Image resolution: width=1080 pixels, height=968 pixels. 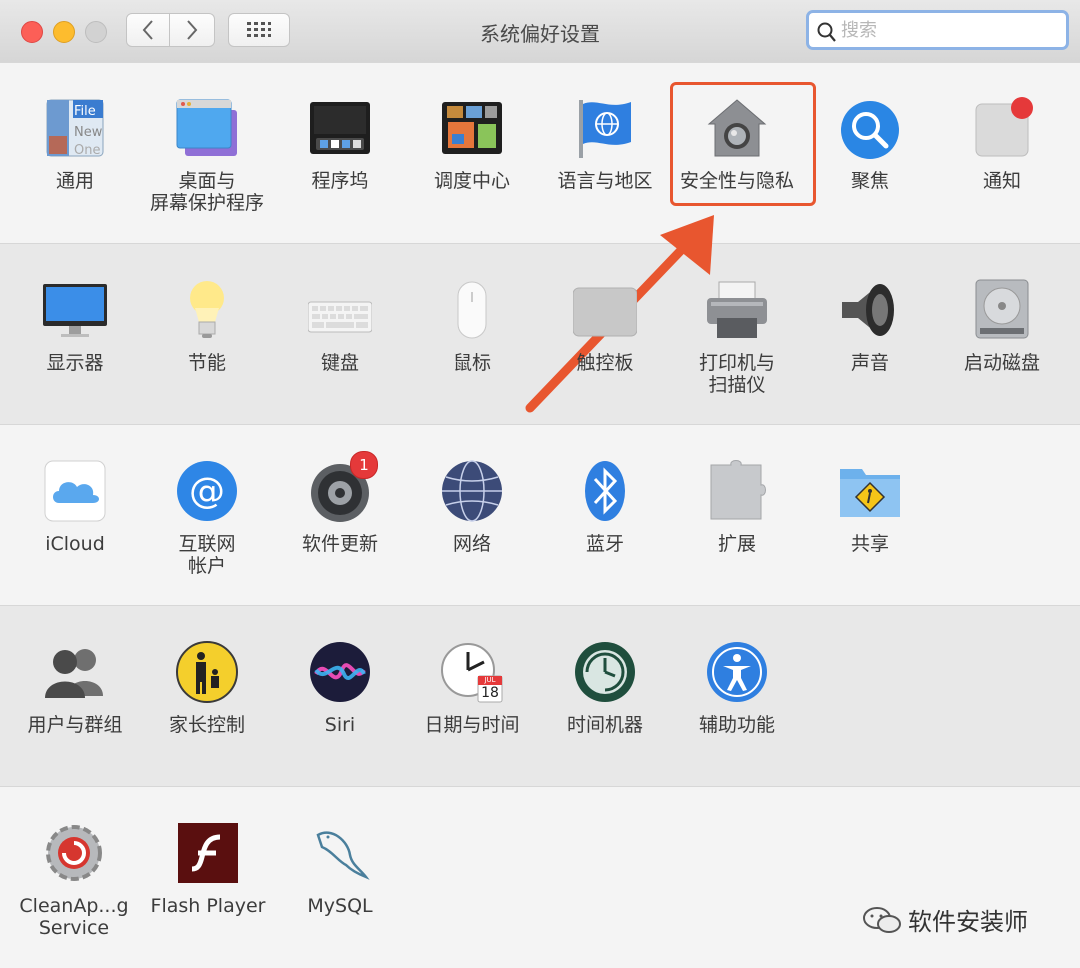 What do you see at coordinates (743, 144) in the screenshot?
I see `annotation-highlight-box` at bounding box center [743, 144].